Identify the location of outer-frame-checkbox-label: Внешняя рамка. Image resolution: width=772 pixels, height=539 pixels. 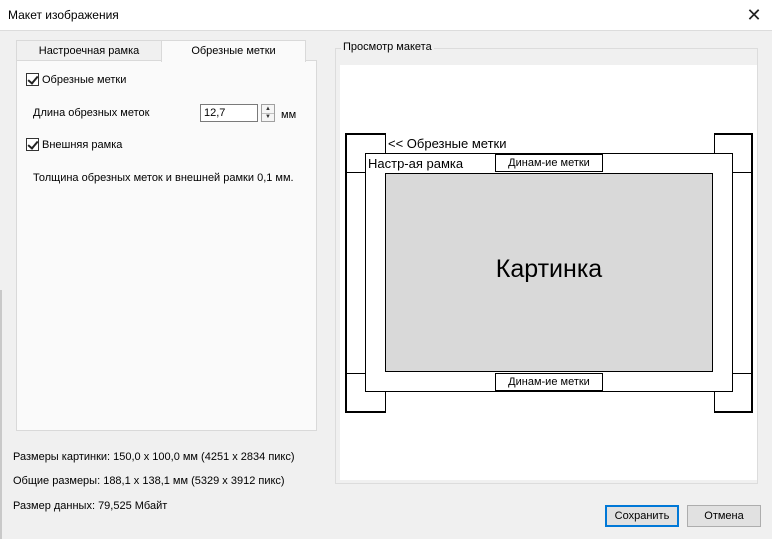
(82, 145).